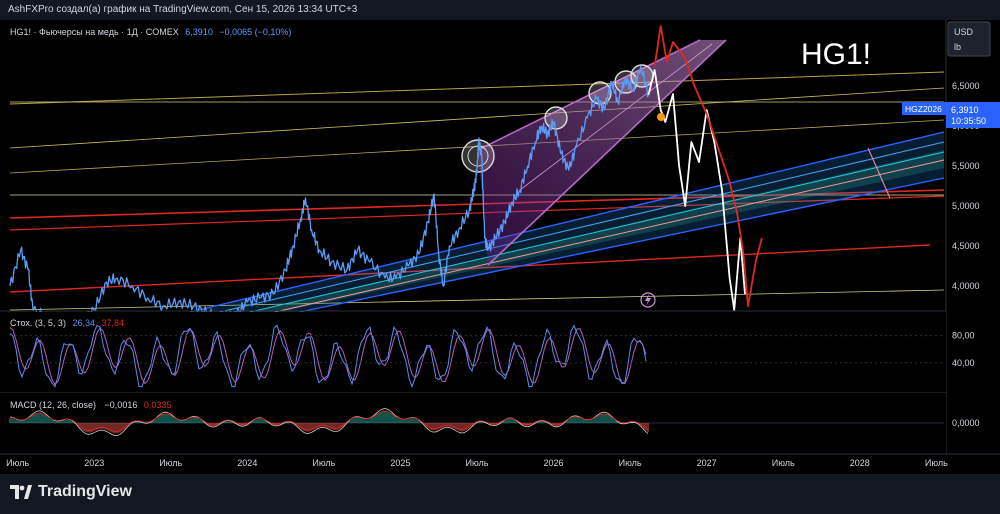 This screenshot has width=1000, height=514. What do you see at coordinates (247, 463) in the screenshot?
I see `x-tick-label: 2024` at bounding box center [247, 463].